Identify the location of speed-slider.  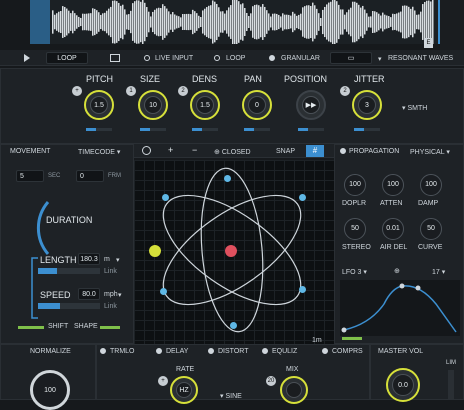
(69, 306).